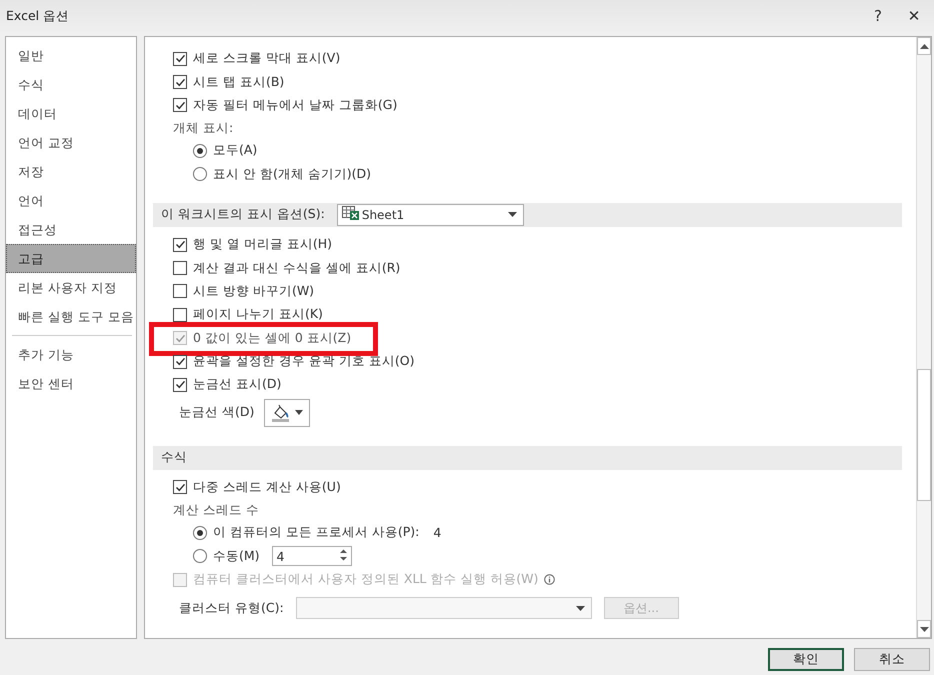 This screenshot has height=675, width=934. What do you see at coordinates (71, 113) in the screenshot?
I see `sidebar-item: 데이터` at bounding box center [71, 113].